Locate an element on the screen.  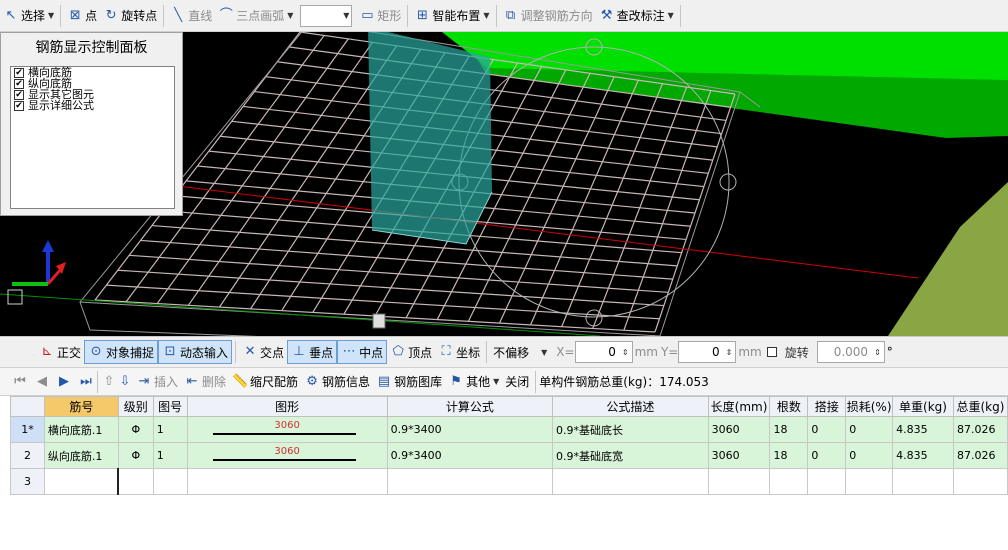
cell-name: 纵向底筋.1 is located at coordinates (81, 455).